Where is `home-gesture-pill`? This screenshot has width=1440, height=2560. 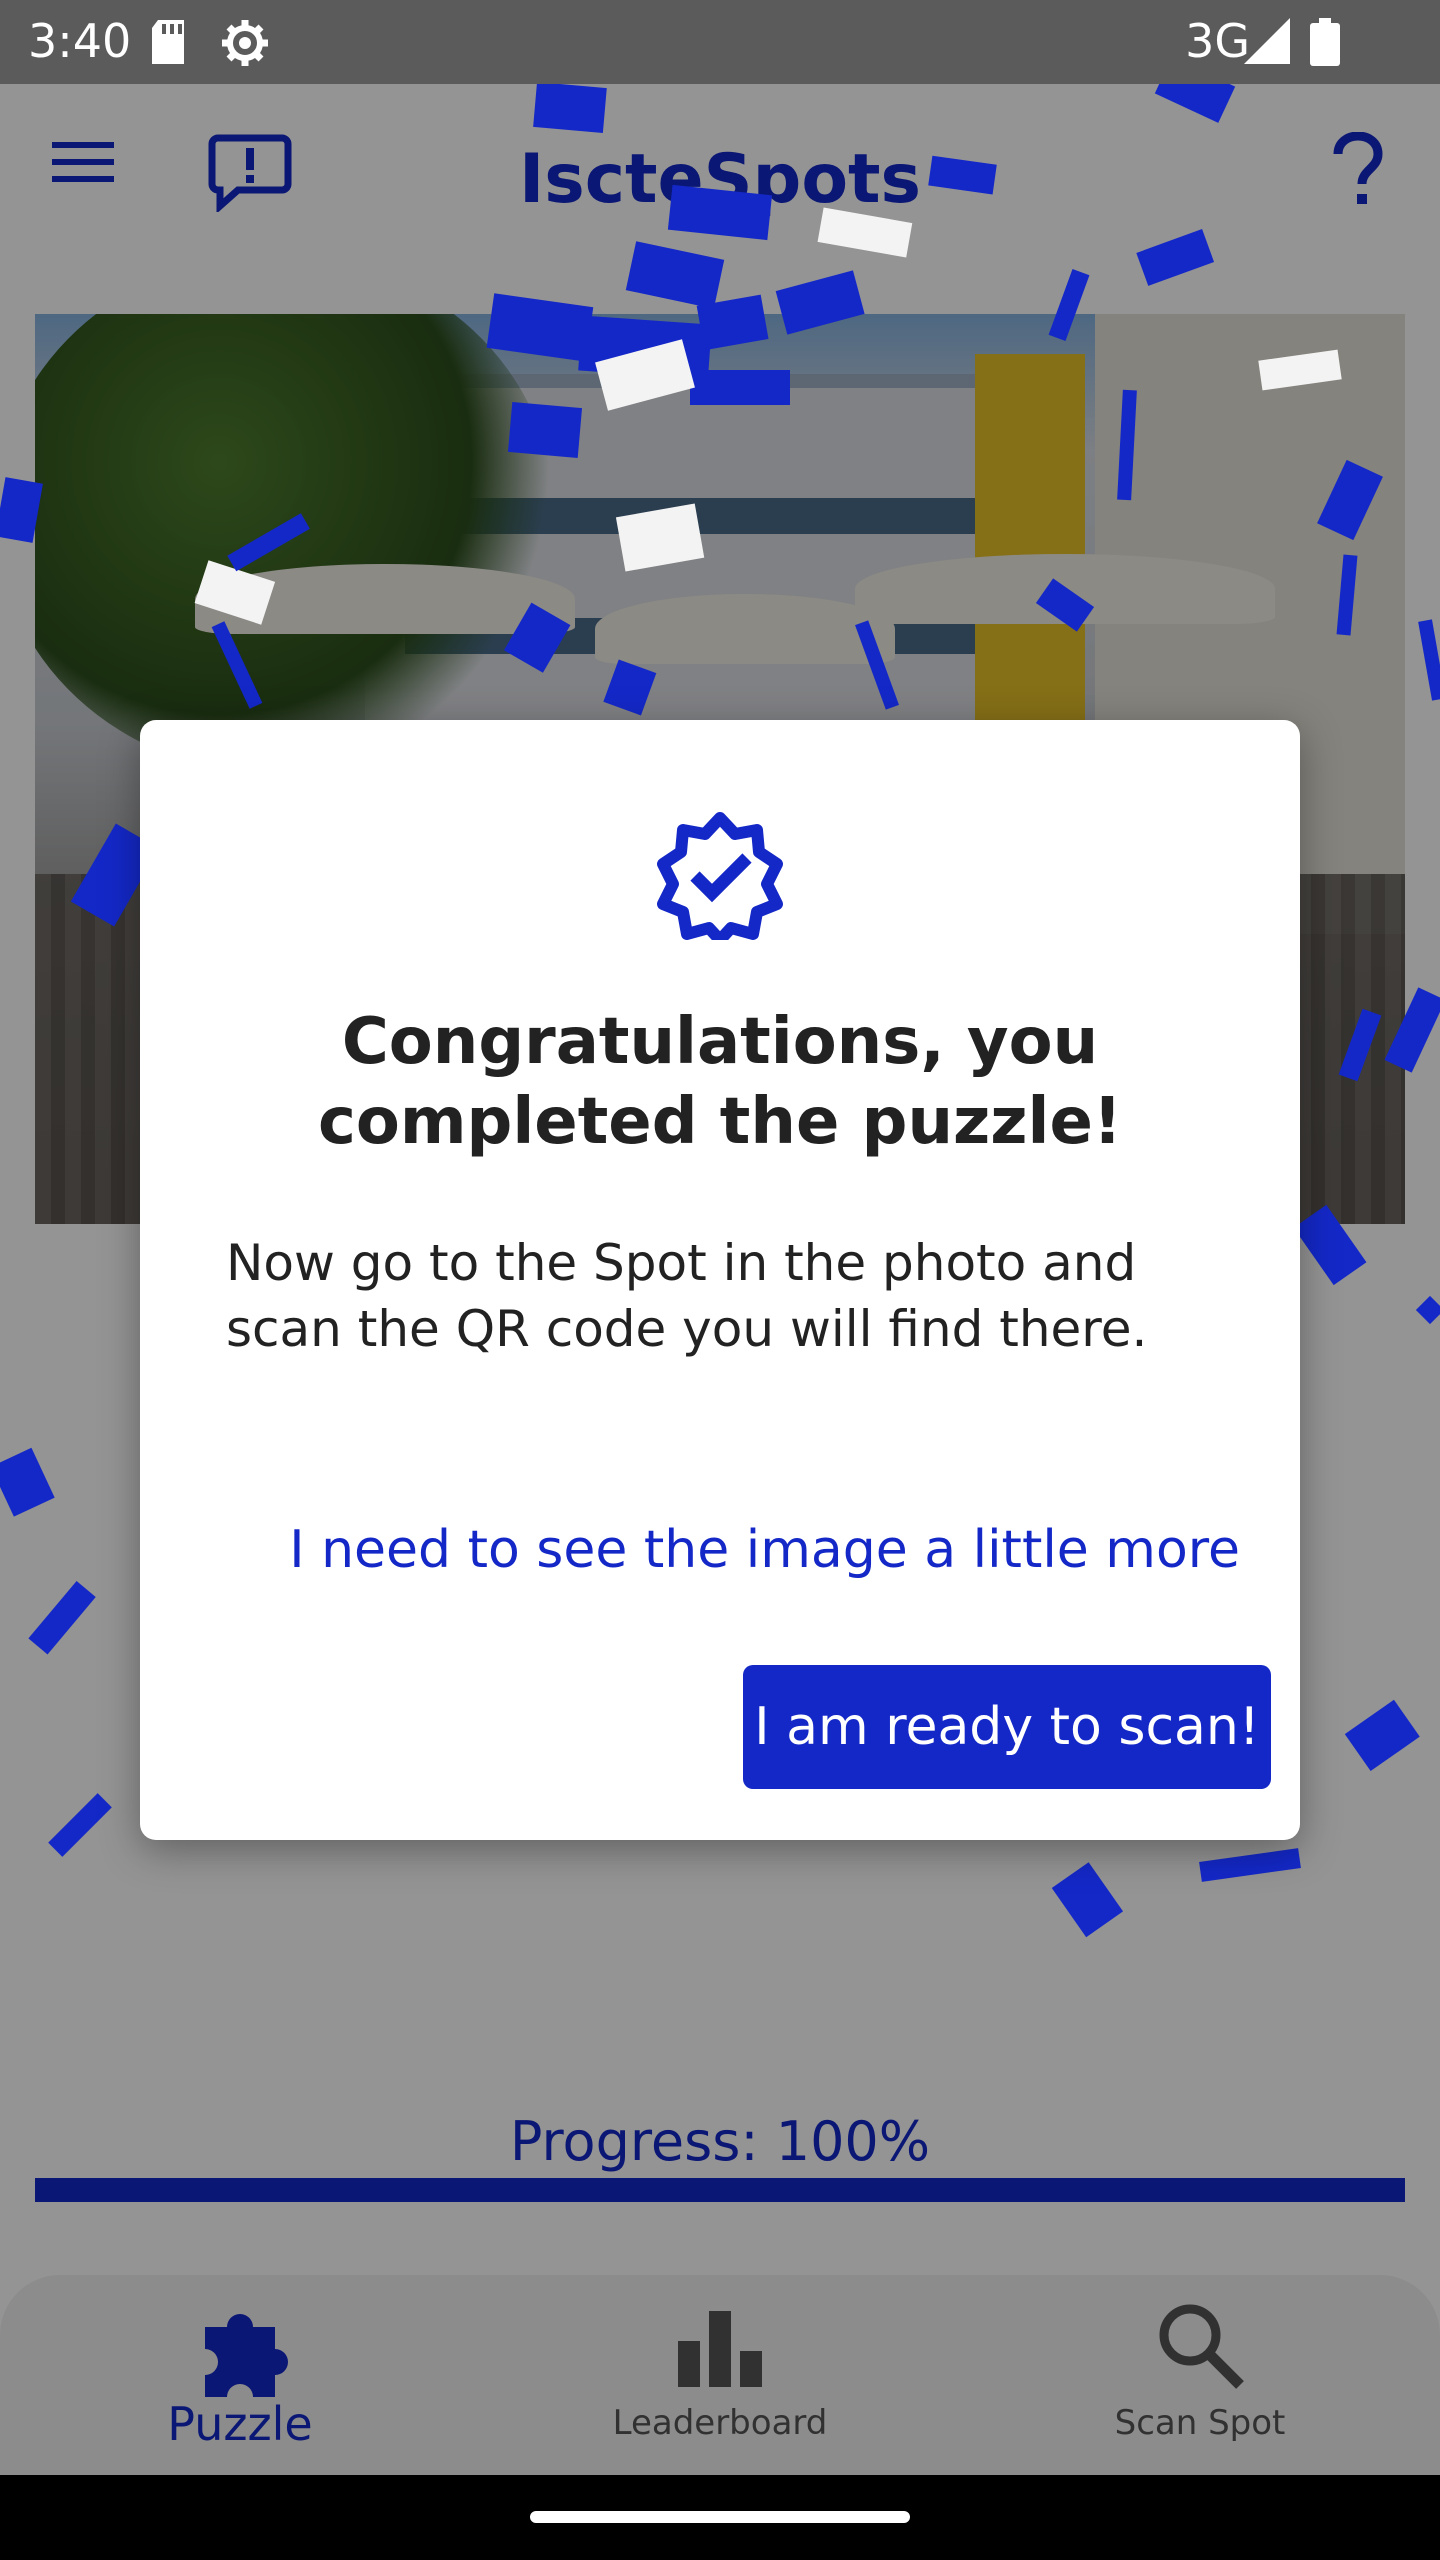 home-gesture-pill is located at coordinates (720, 2517).